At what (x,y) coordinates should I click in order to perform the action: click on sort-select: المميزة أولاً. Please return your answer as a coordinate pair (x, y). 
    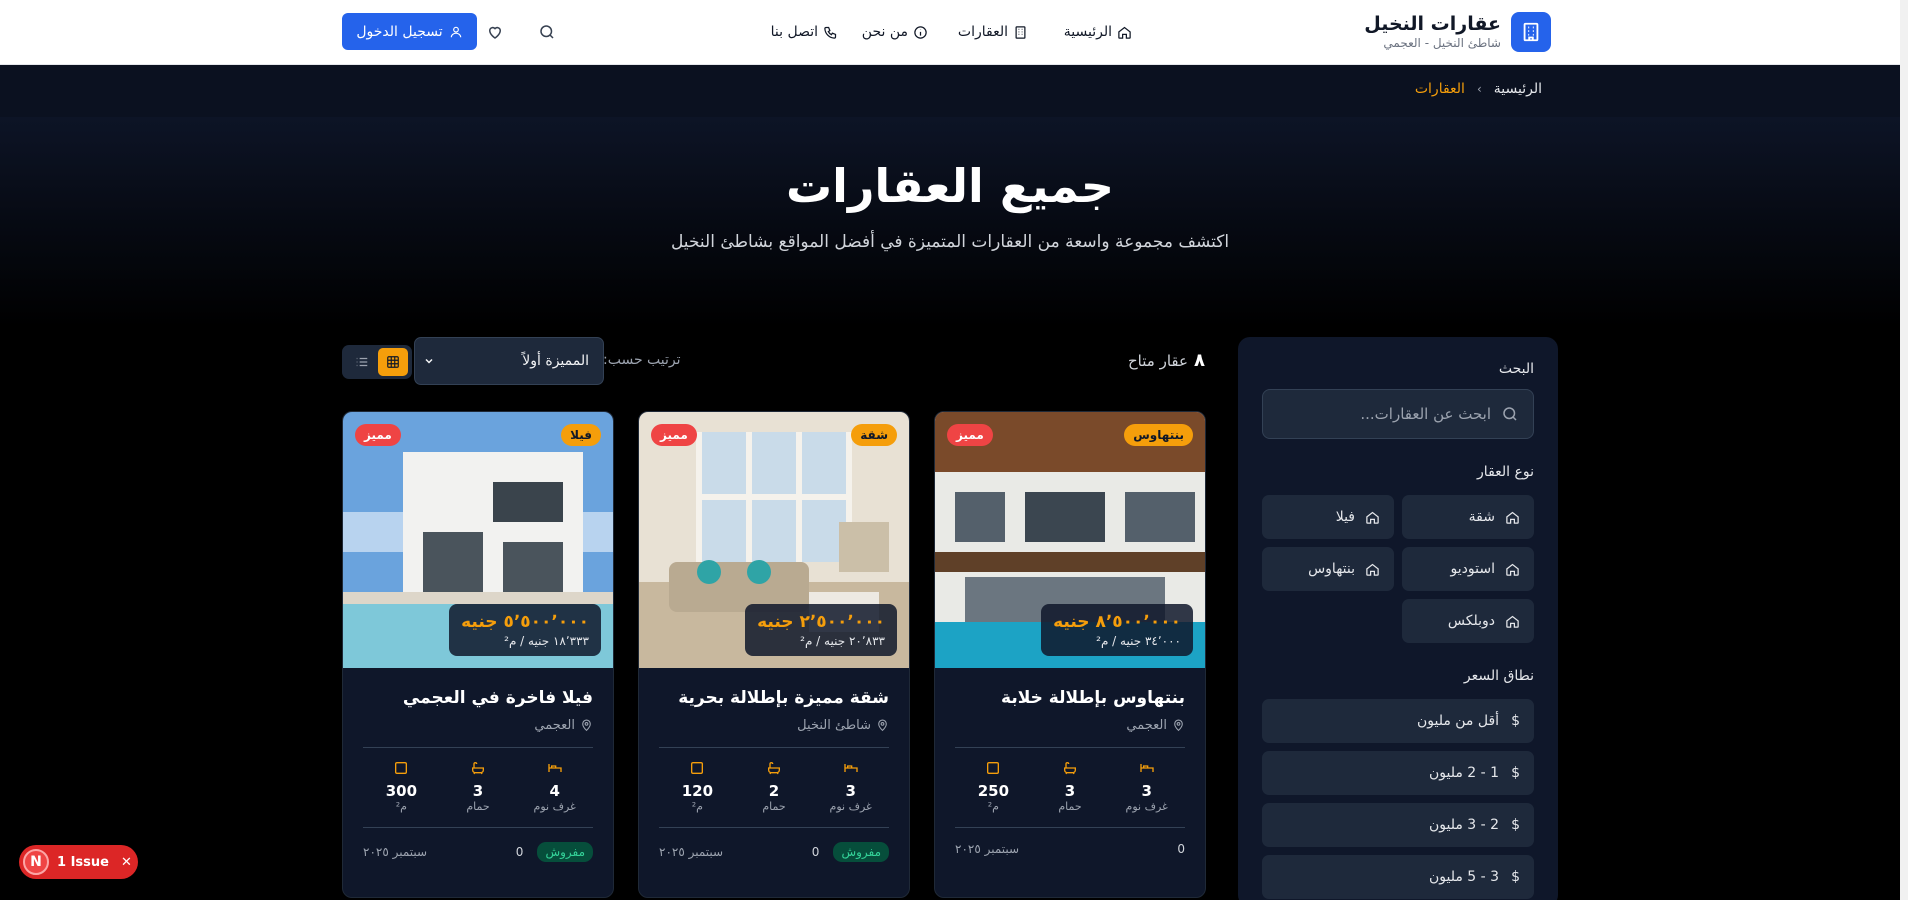
    Looking at the image, I should click on (509, 361).